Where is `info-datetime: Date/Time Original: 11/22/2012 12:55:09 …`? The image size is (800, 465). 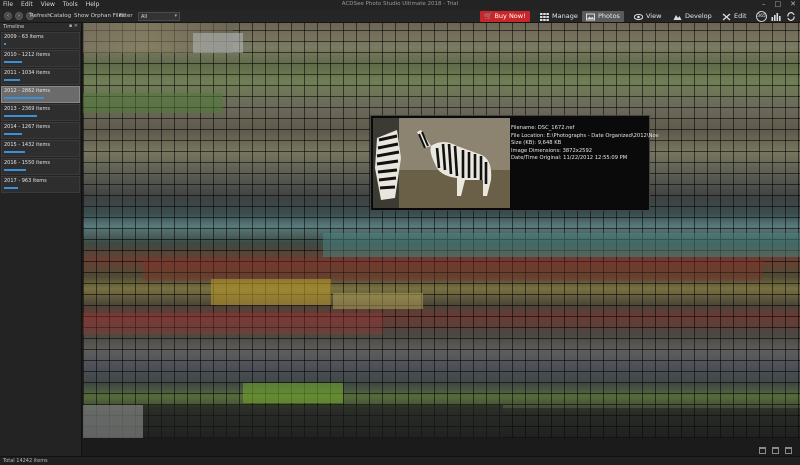 info-datetime: Date/Time Original: 11/22/2012 12:55:09 … is located at coordinates (569, 158).